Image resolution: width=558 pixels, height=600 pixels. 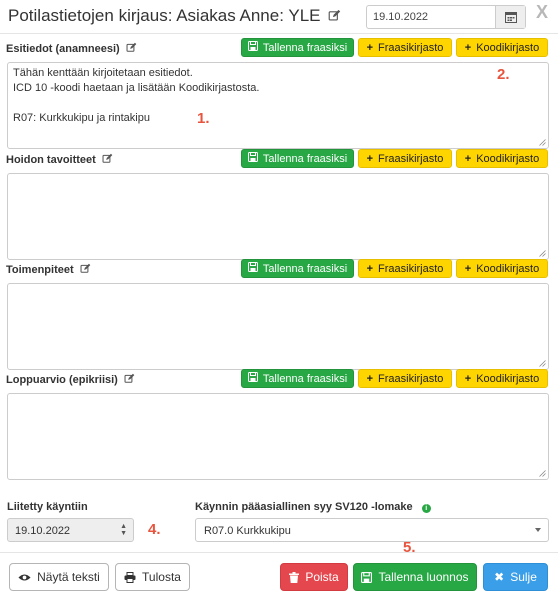 What do you see at coordinates (423, 577) in the screenshot?
I see `save-draft-label: Tallenna luonnos` at bounding box center [423, 577].